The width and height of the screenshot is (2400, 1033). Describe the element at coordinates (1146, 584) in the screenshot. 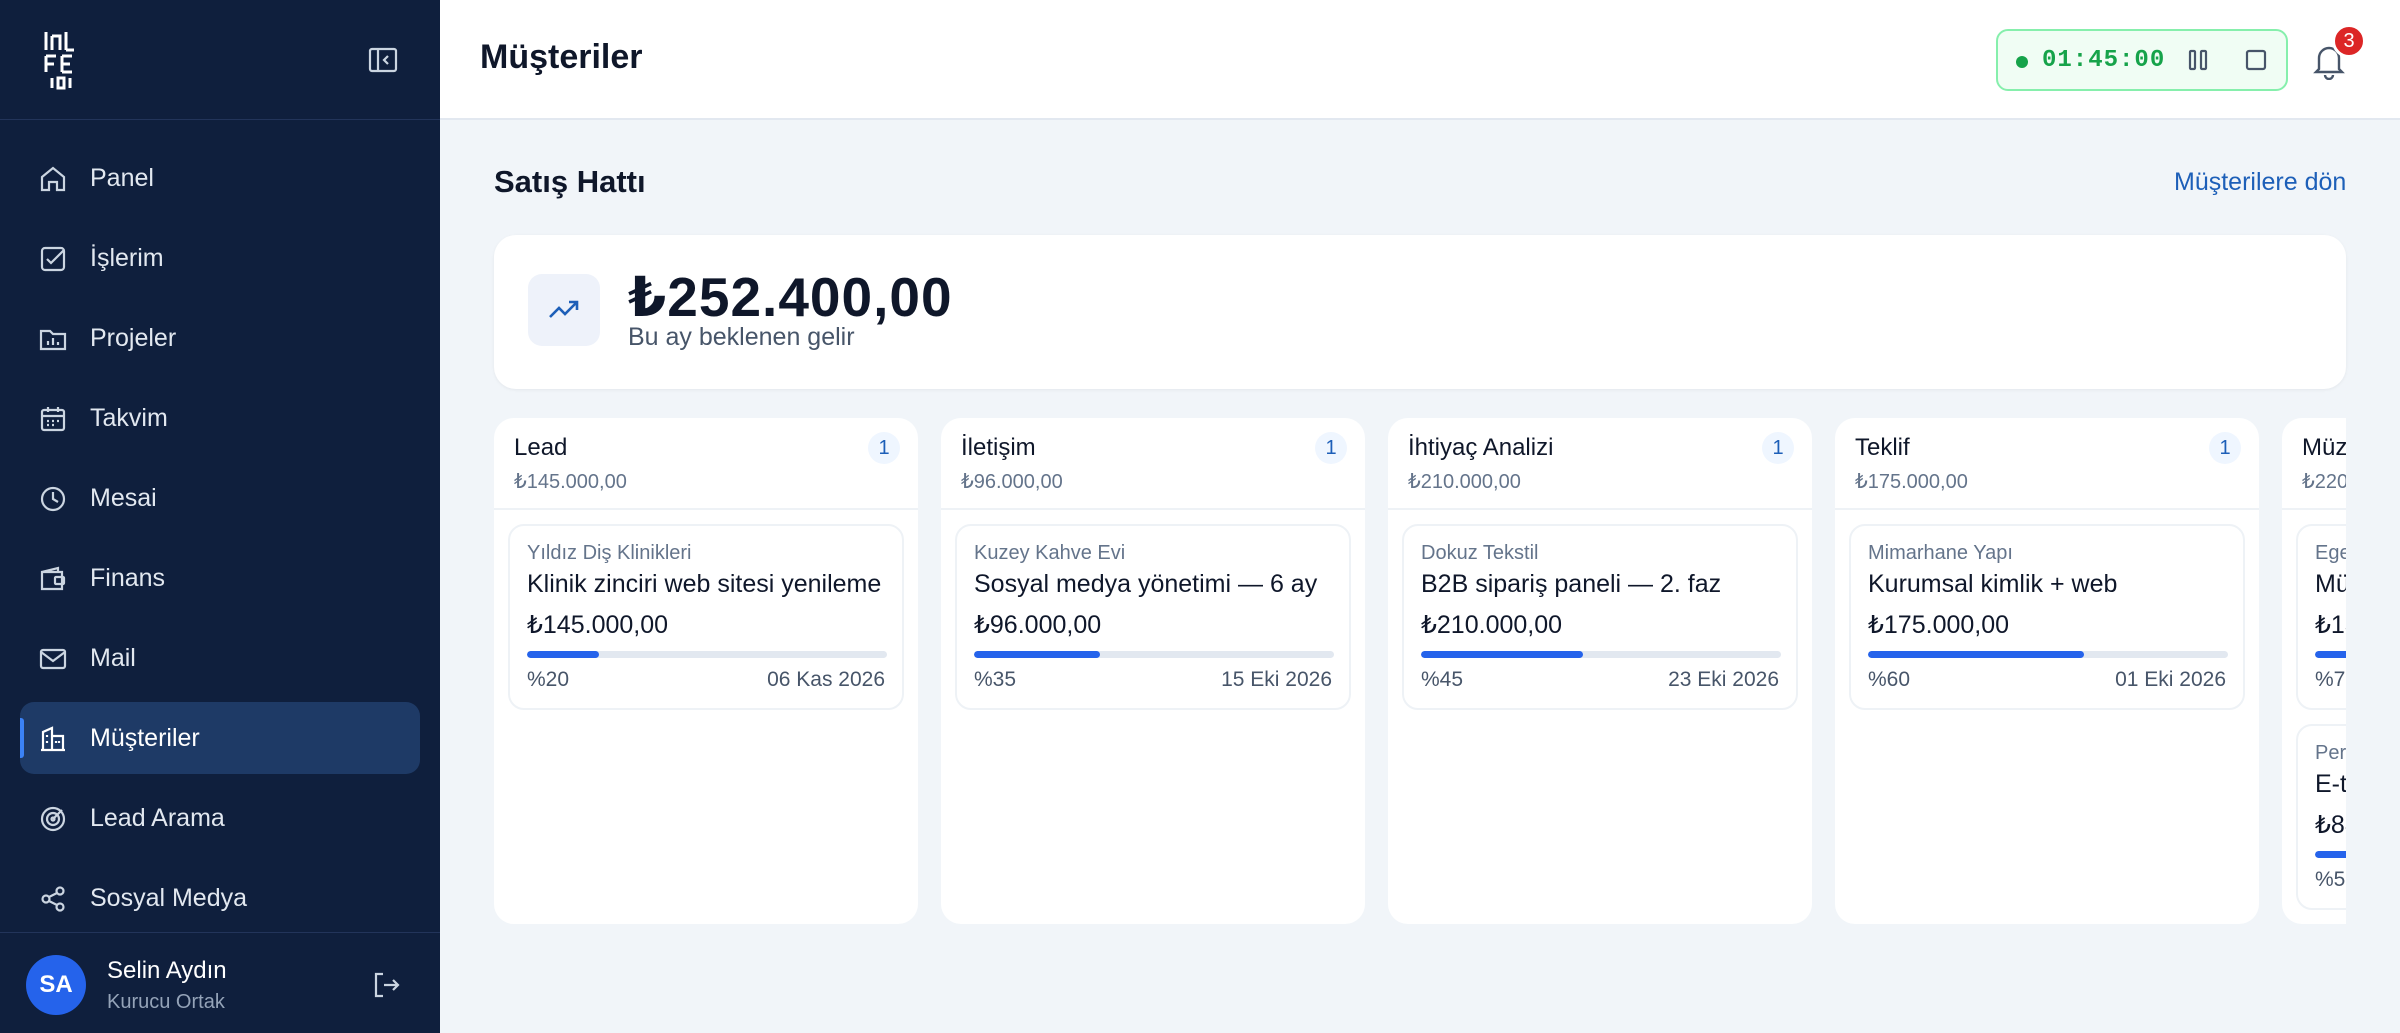

I see `deal-title: Sosyal medya yönetimi — 6 ay` at that location.